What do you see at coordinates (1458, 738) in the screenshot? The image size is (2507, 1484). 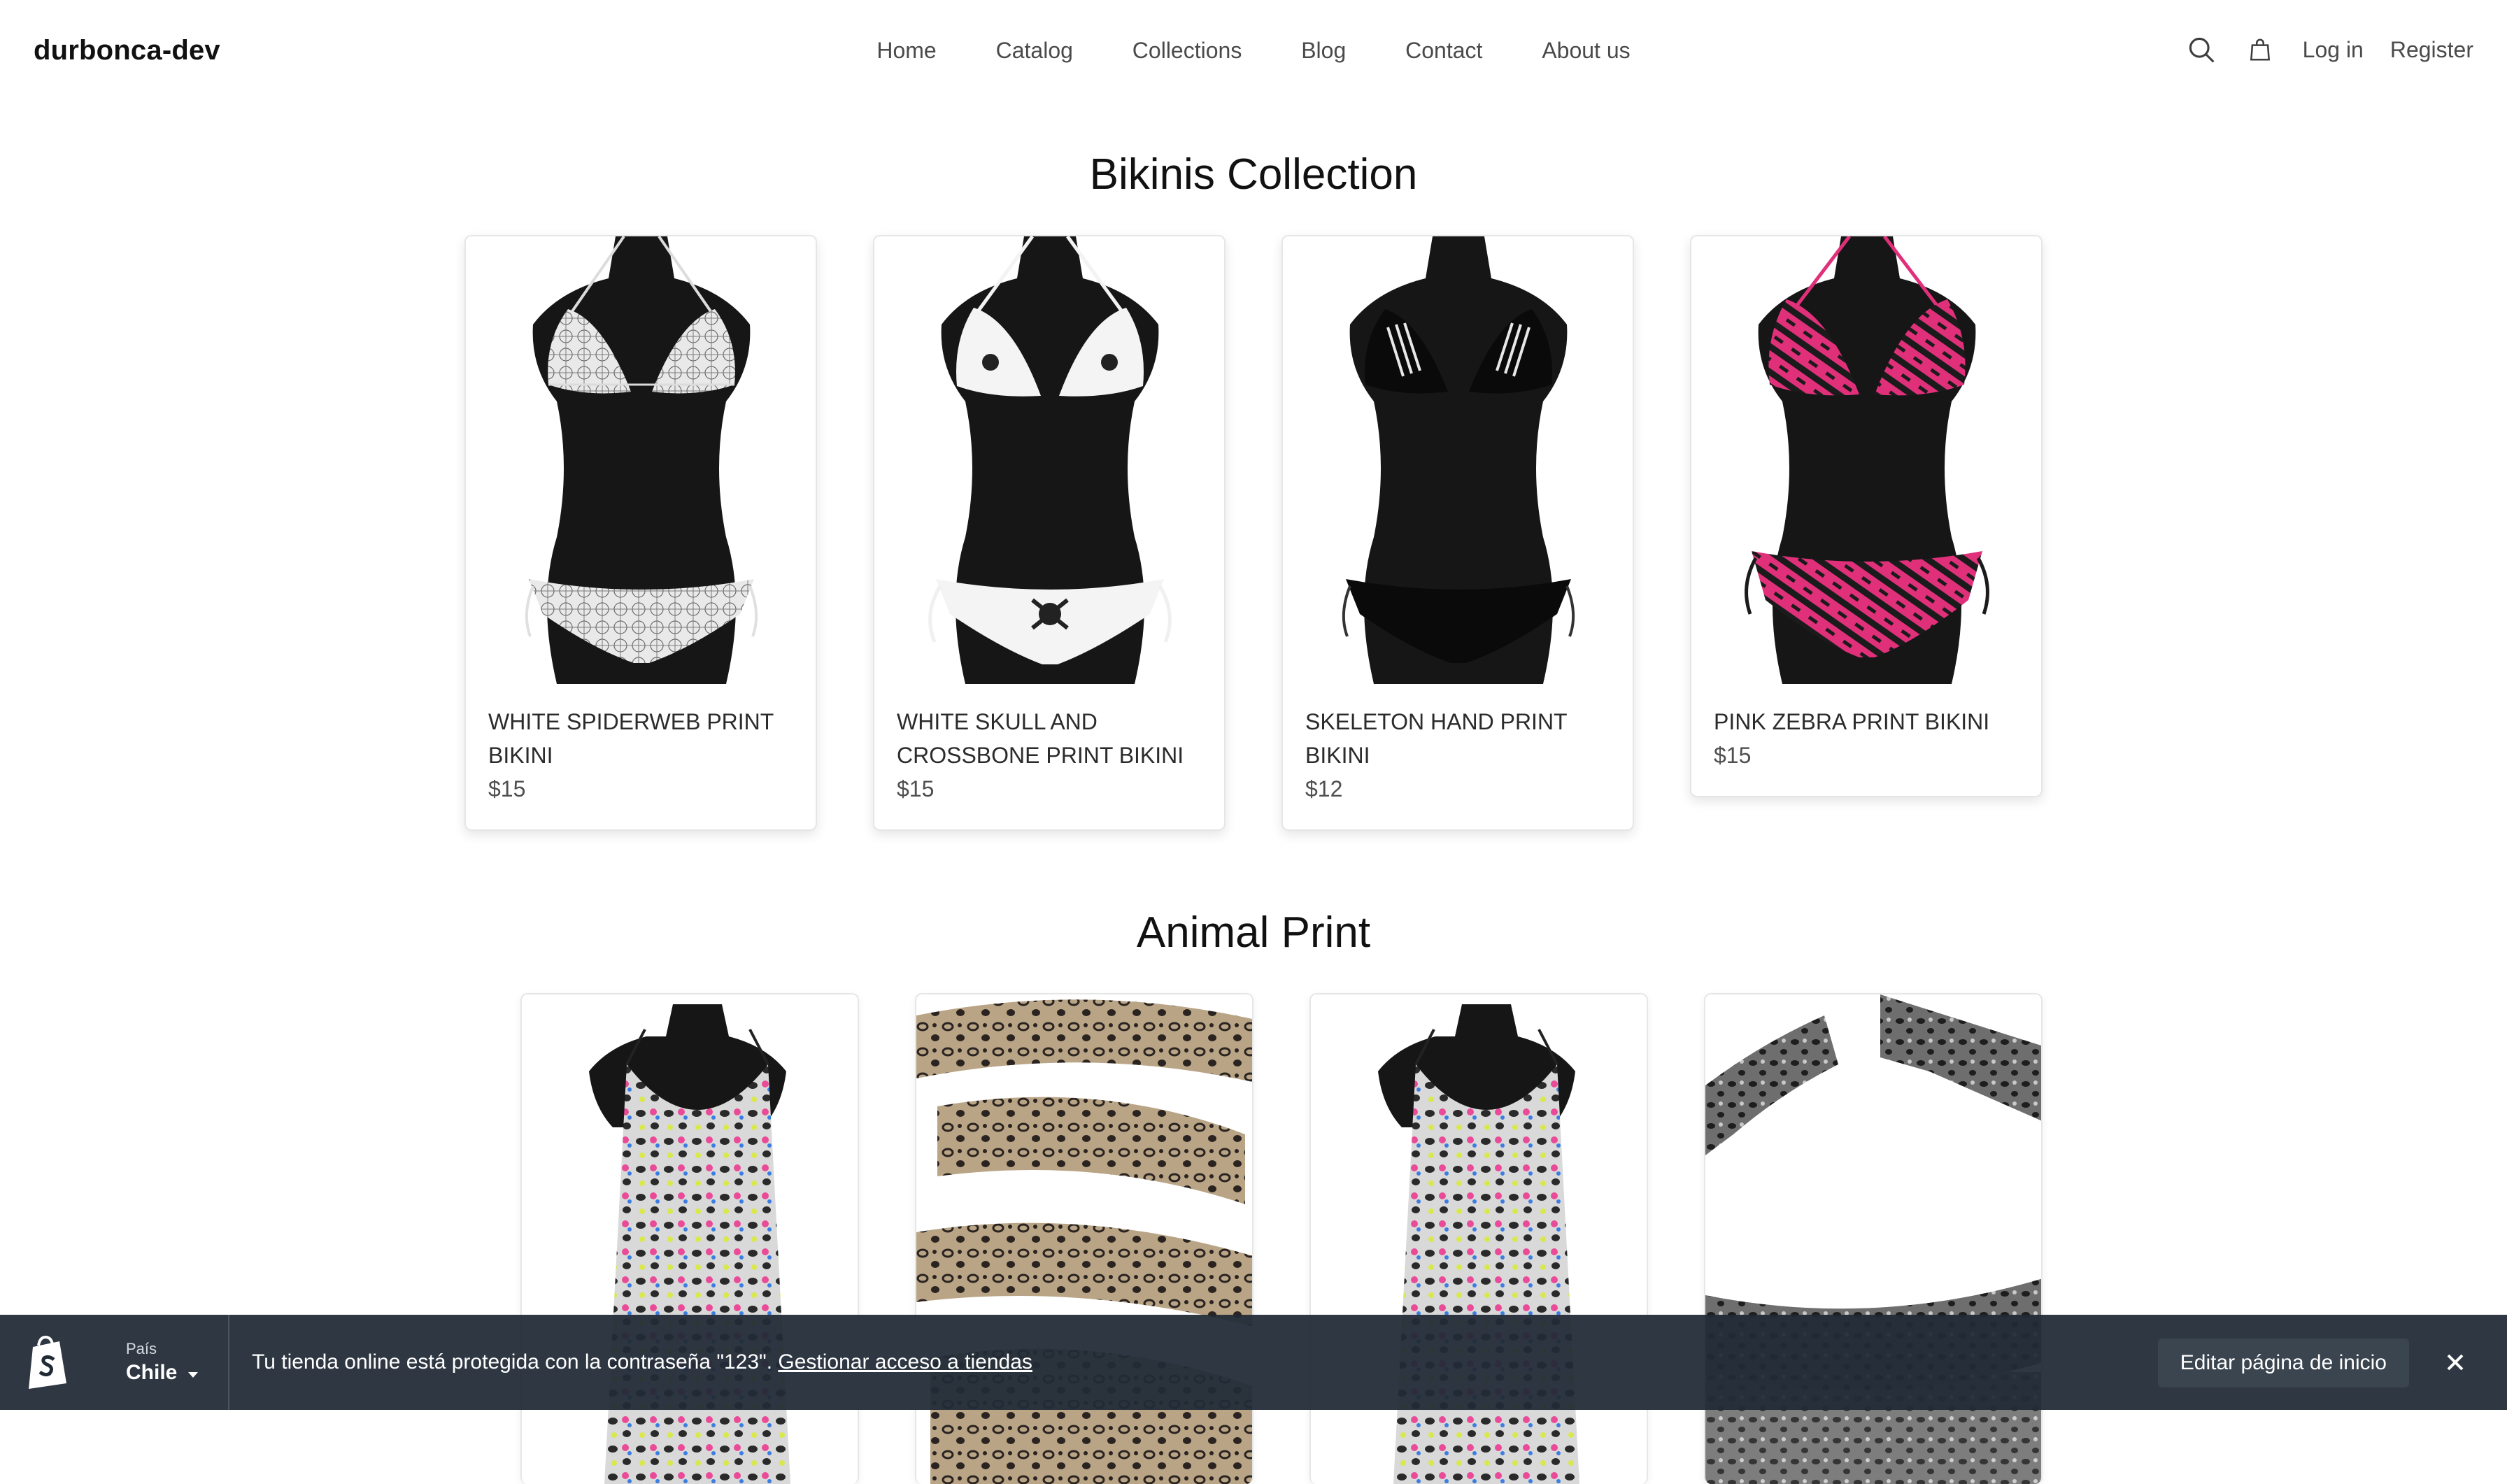 I see `product-title: SKELETON HAND PRINT BIKINI` at bounding box center [1458, 738].